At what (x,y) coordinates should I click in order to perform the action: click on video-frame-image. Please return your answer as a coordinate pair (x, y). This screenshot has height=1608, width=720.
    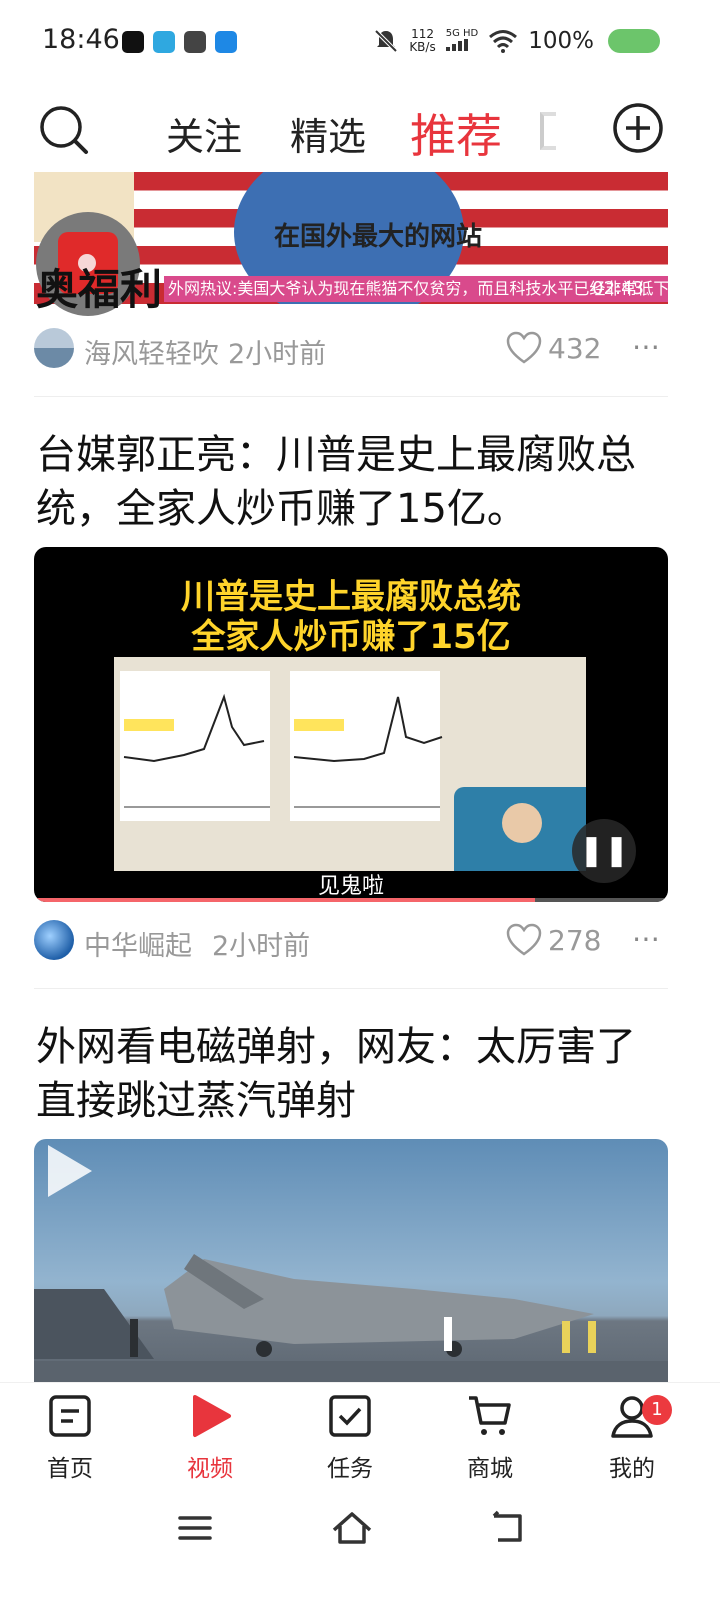
    Looking at the image, I should click on (350, 764).